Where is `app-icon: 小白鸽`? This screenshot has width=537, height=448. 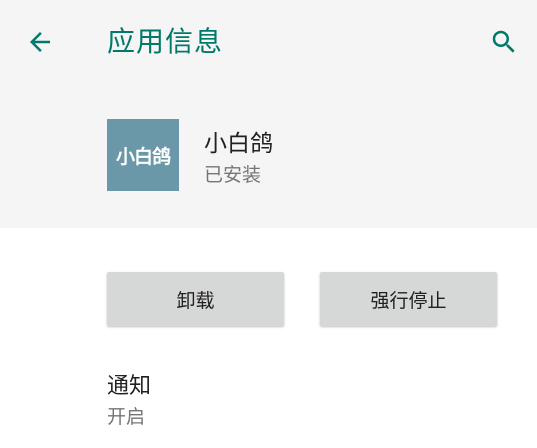
app-icon: 小白鸽 is located at coordinates (143, 155).